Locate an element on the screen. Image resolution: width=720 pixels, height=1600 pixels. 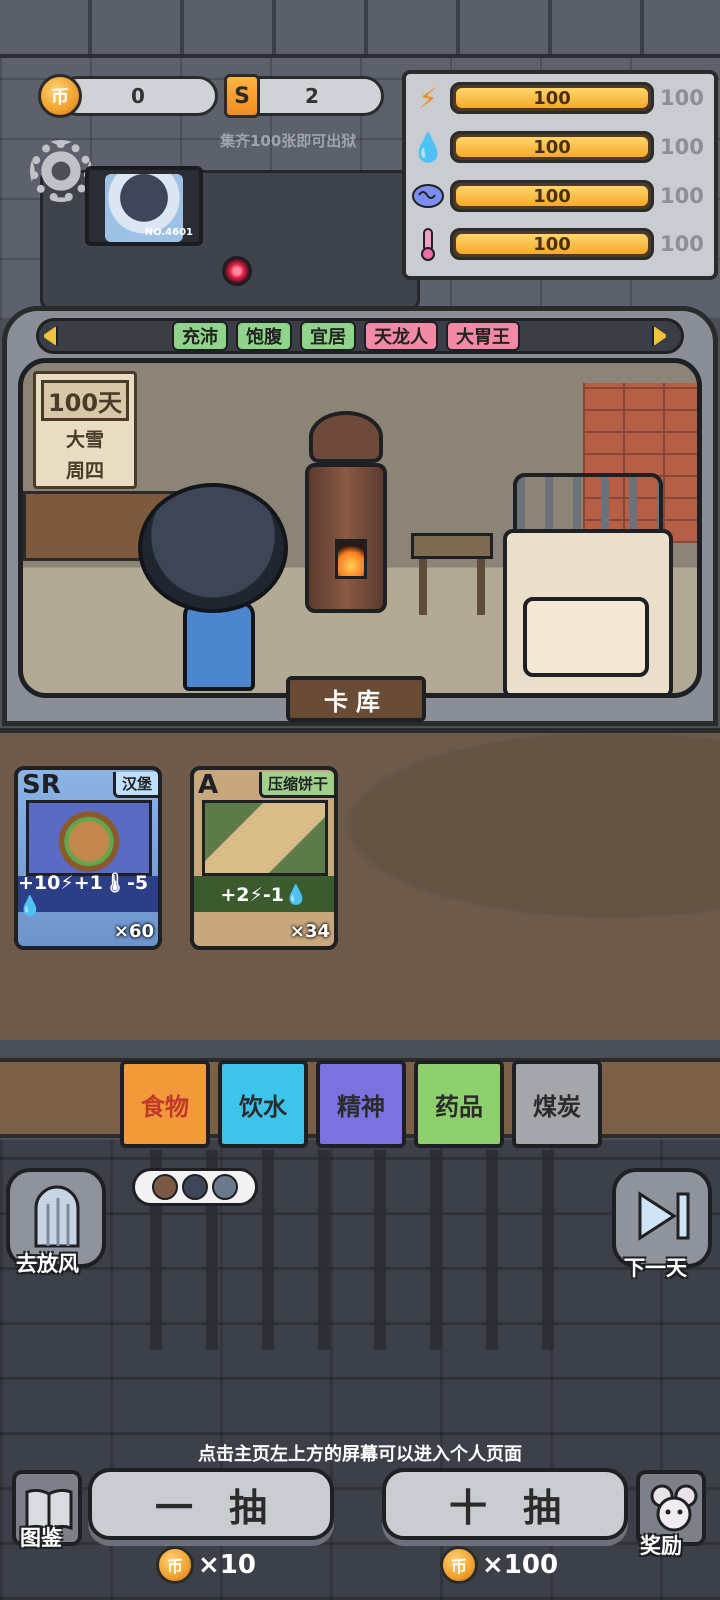
tab-water: 饮水 is located at coordinates (263, 1104).